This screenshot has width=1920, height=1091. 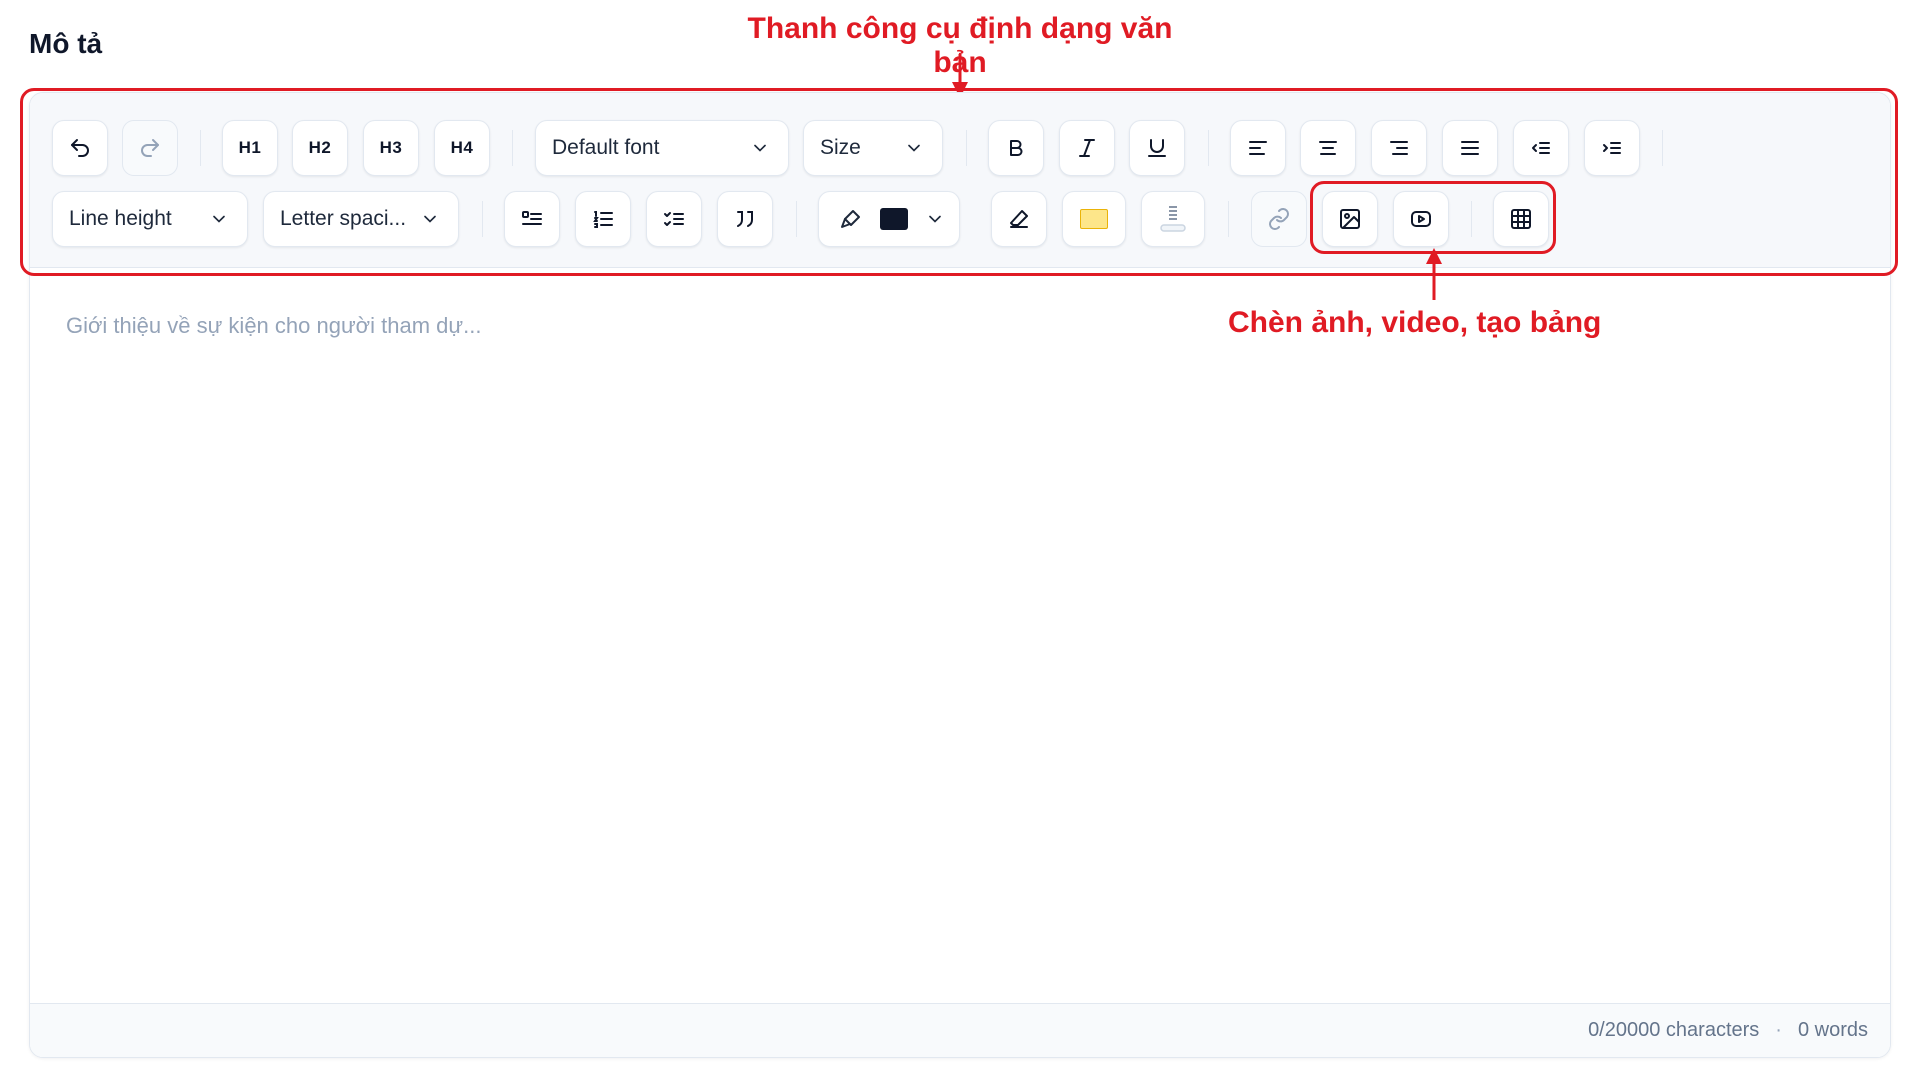 I want to click on eraser-icon, so click(x=1019, y=219).